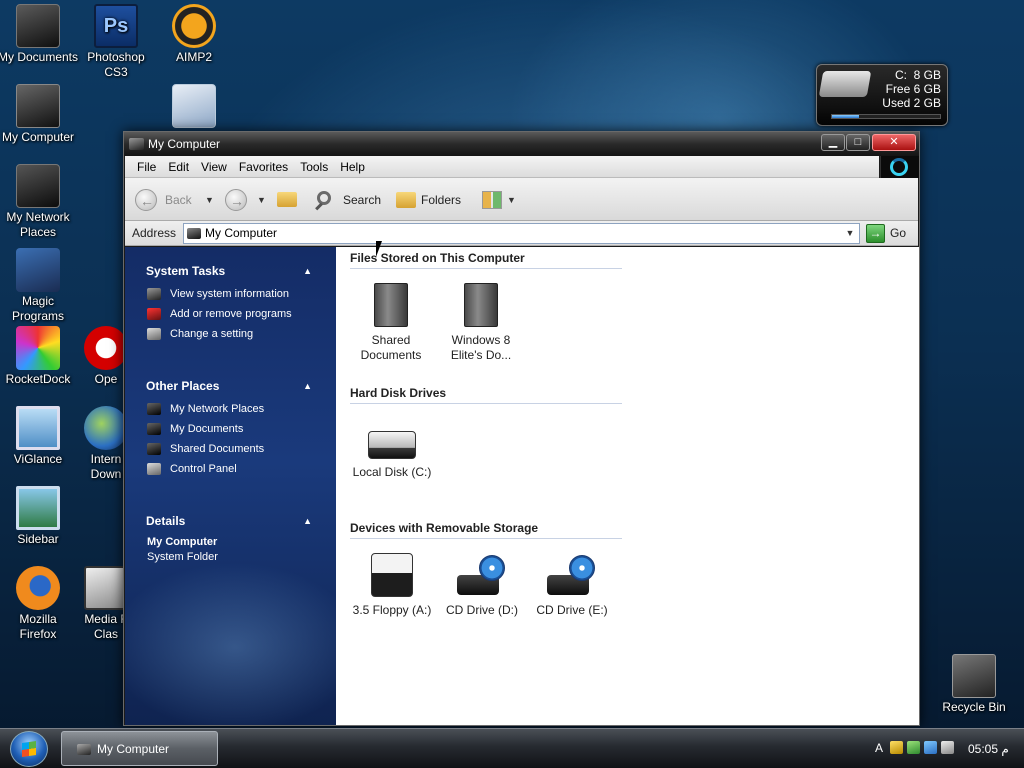  I want to click on menu-edit: Edit, so click(178, 167).